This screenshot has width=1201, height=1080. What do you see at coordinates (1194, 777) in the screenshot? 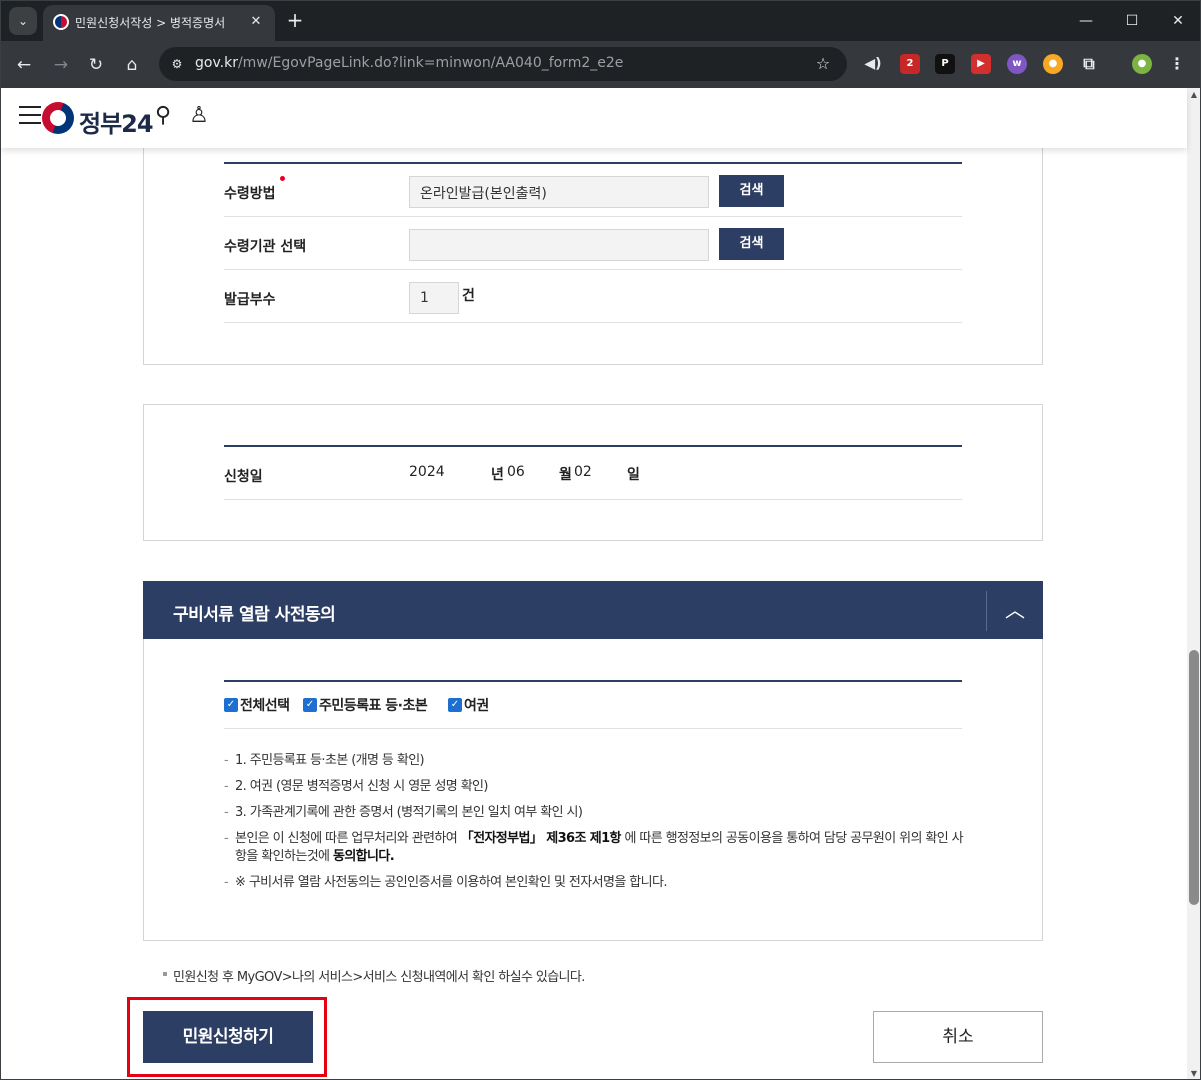
I see `scroll-thumb` at bounding box center [1194, 777].